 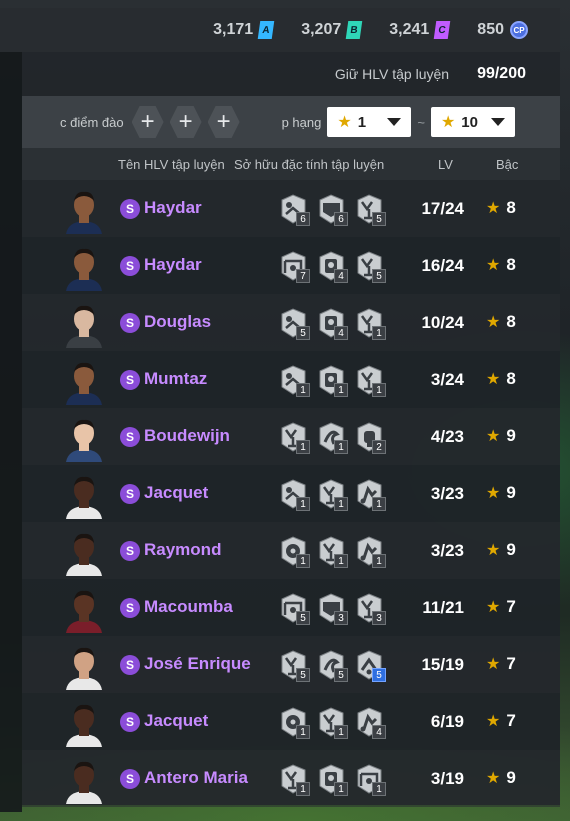 I want to click on coach-row: S Boudewijn 1 1 2 4/23 ★ 9, so click(x=291, y=436).